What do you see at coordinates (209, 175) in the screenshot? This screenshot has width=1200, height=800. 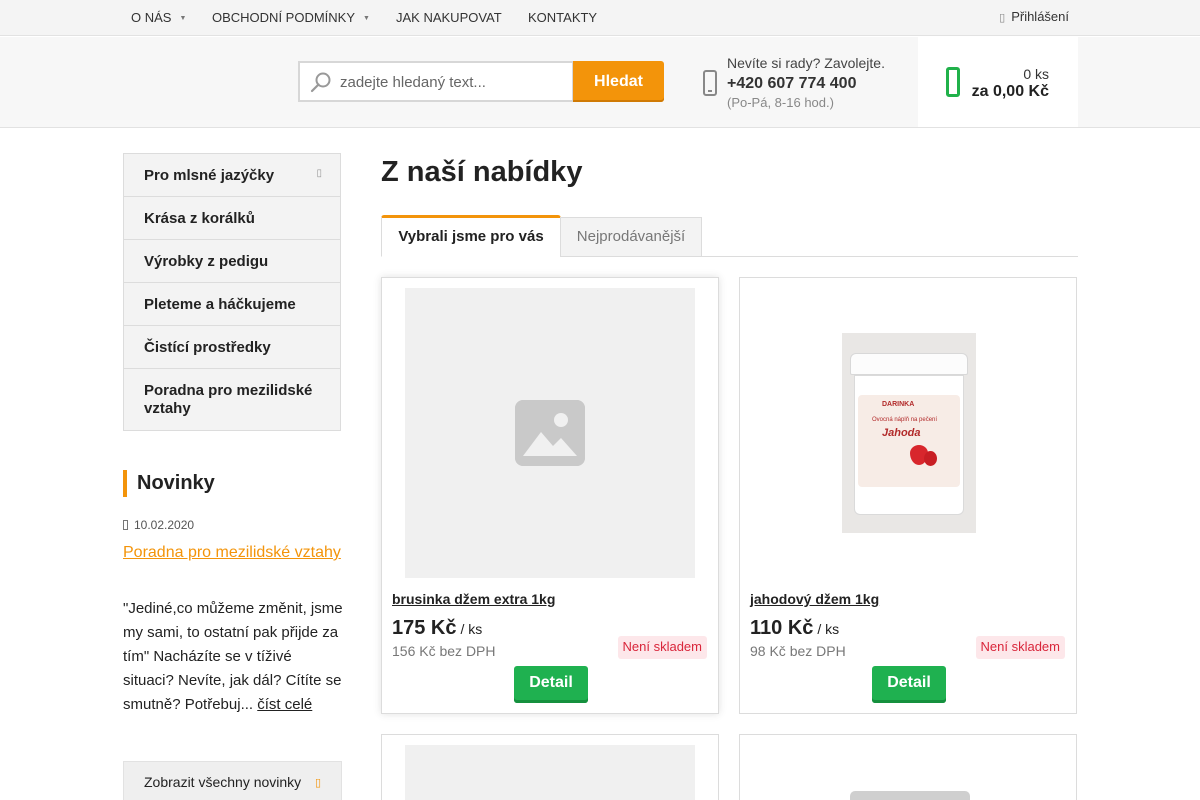 I see `category-label: Pro mlsné jazýčky` at bounding box center [209, 175].